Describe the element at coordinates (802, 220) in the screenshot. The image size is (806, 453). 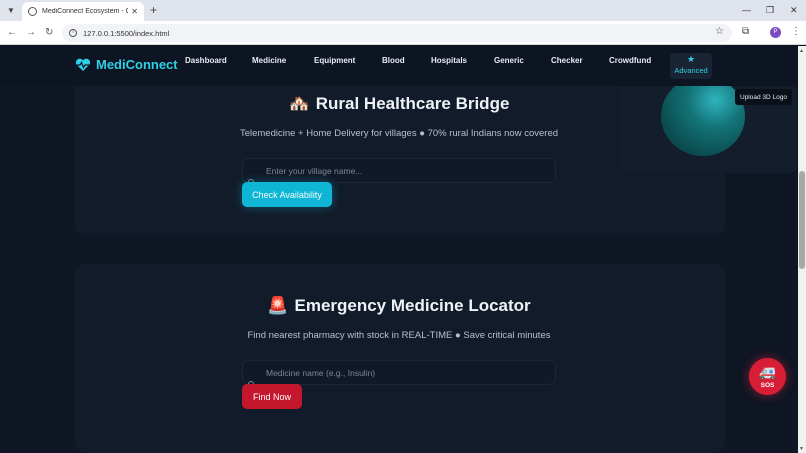
I see `scrollbar-thumb` at that location.